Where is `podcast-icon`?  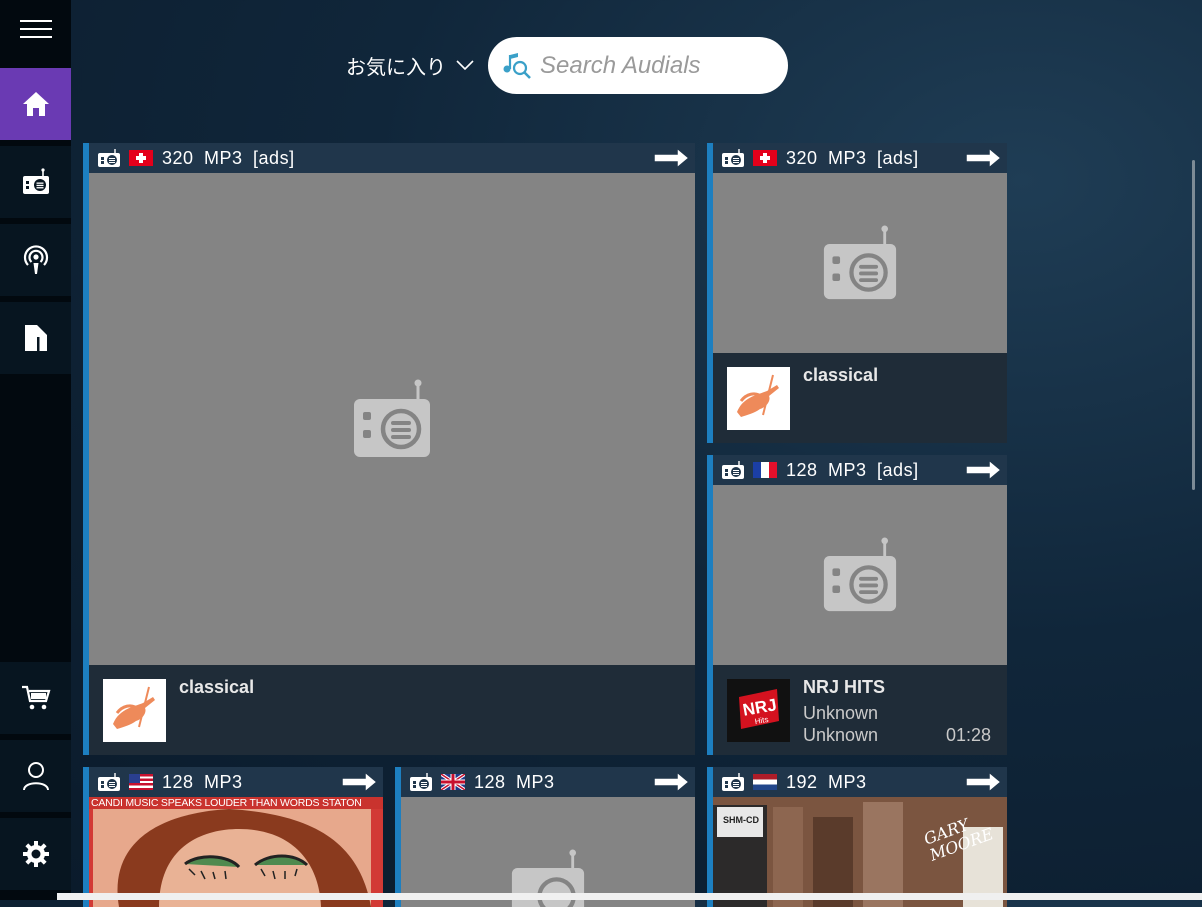 podcast-icon is located at coordinates (35, 259).